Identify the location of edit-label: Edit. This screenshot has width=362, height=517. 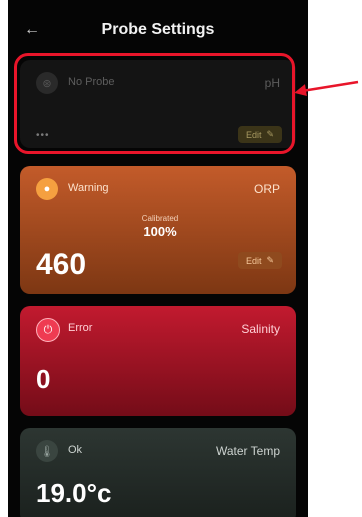
(253, 260).